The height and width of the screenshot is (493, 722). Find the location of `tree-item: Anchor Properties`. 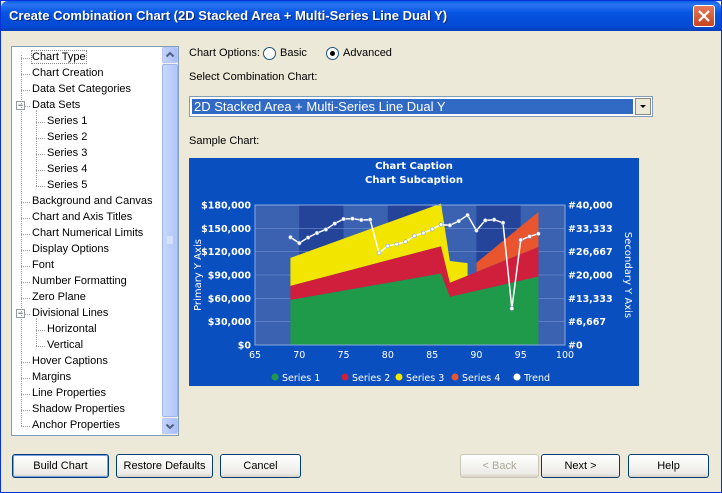

tree-item: Anchor Properties is located at coordinates (76, 425).